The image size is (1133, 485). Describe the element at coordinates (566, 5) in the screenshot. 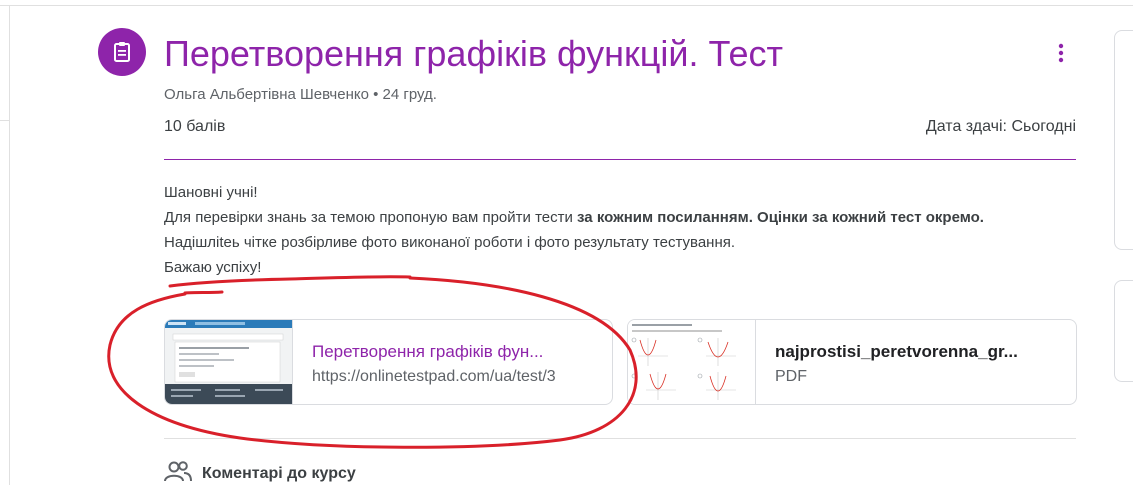

I see `top-border` at that location.